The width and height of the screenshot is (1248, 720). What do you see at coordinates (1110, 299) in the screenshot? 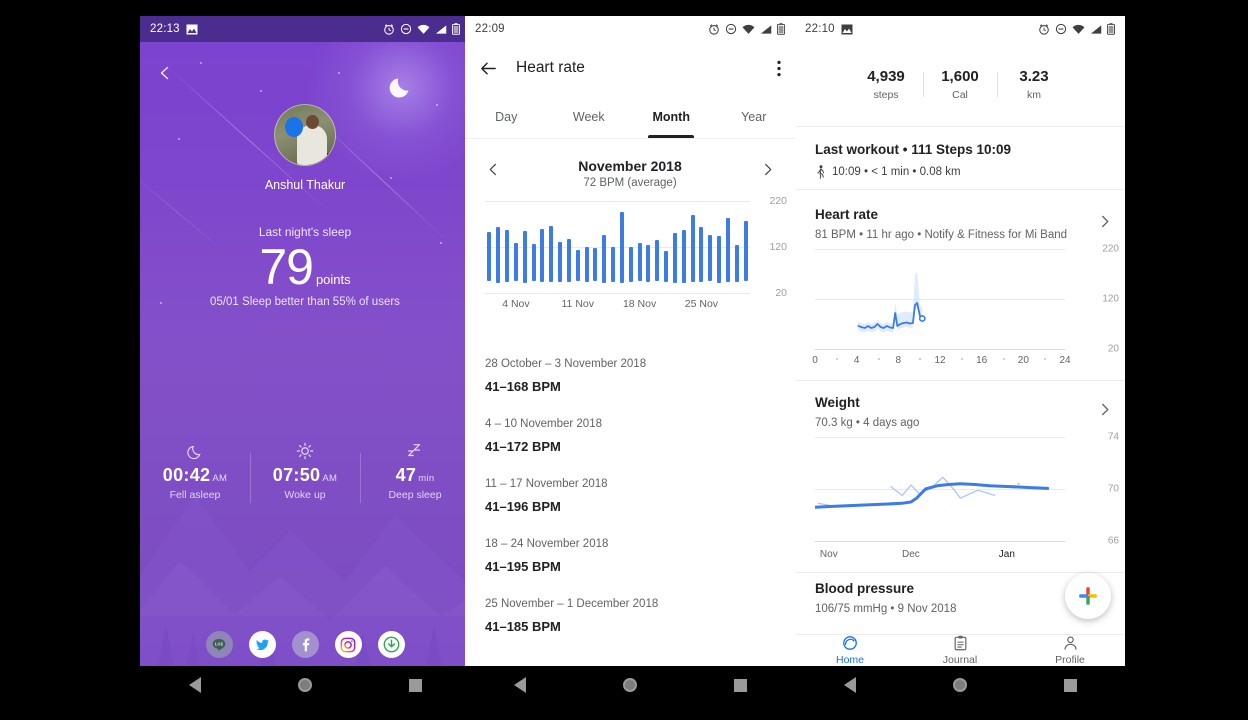
I see `y-axis-tick: 120` at bounding box center [1110, 299].